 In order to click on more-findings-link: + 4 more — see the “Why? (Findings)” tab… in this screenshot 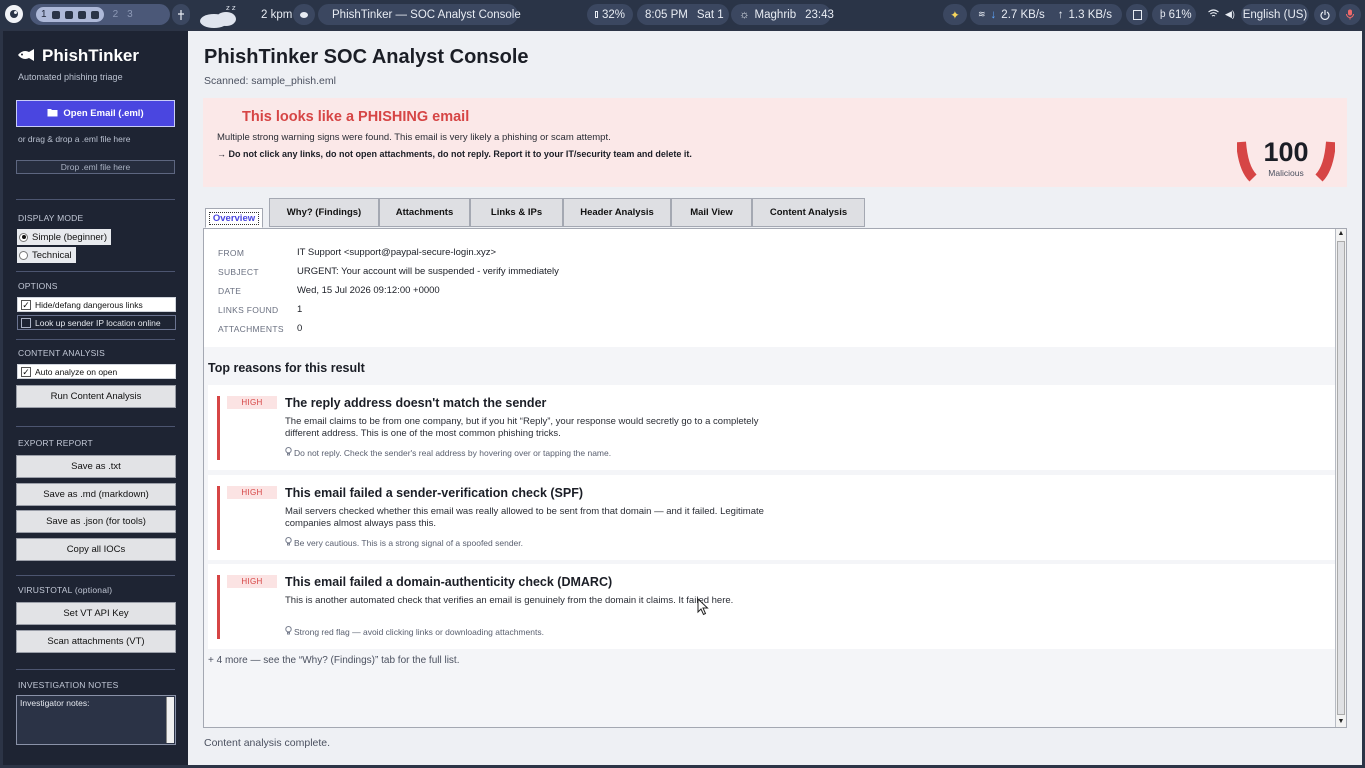, I will do `click(333, 660)`.